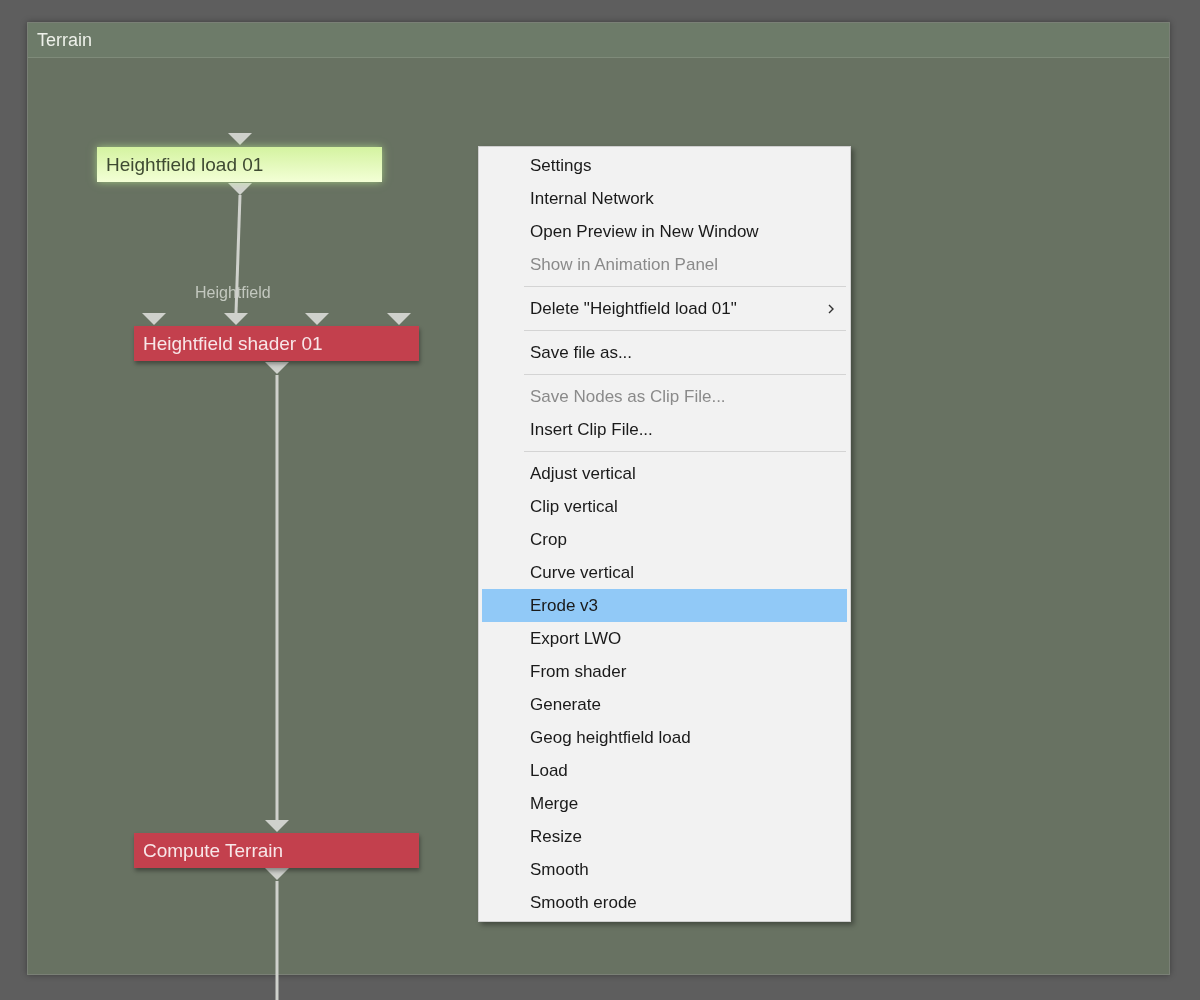  What do you see at coordinates (583, 473) in the screenshot?
I see `menu-item-label: Adjust vertical` at bounding box center [583, 473].